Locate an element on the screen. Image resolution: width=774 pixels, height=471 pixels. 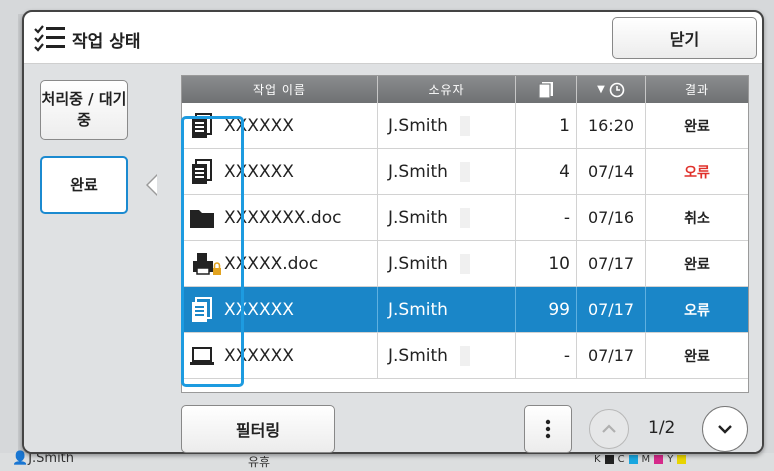
chevron-down-icon is located at coordinates (725, 429).